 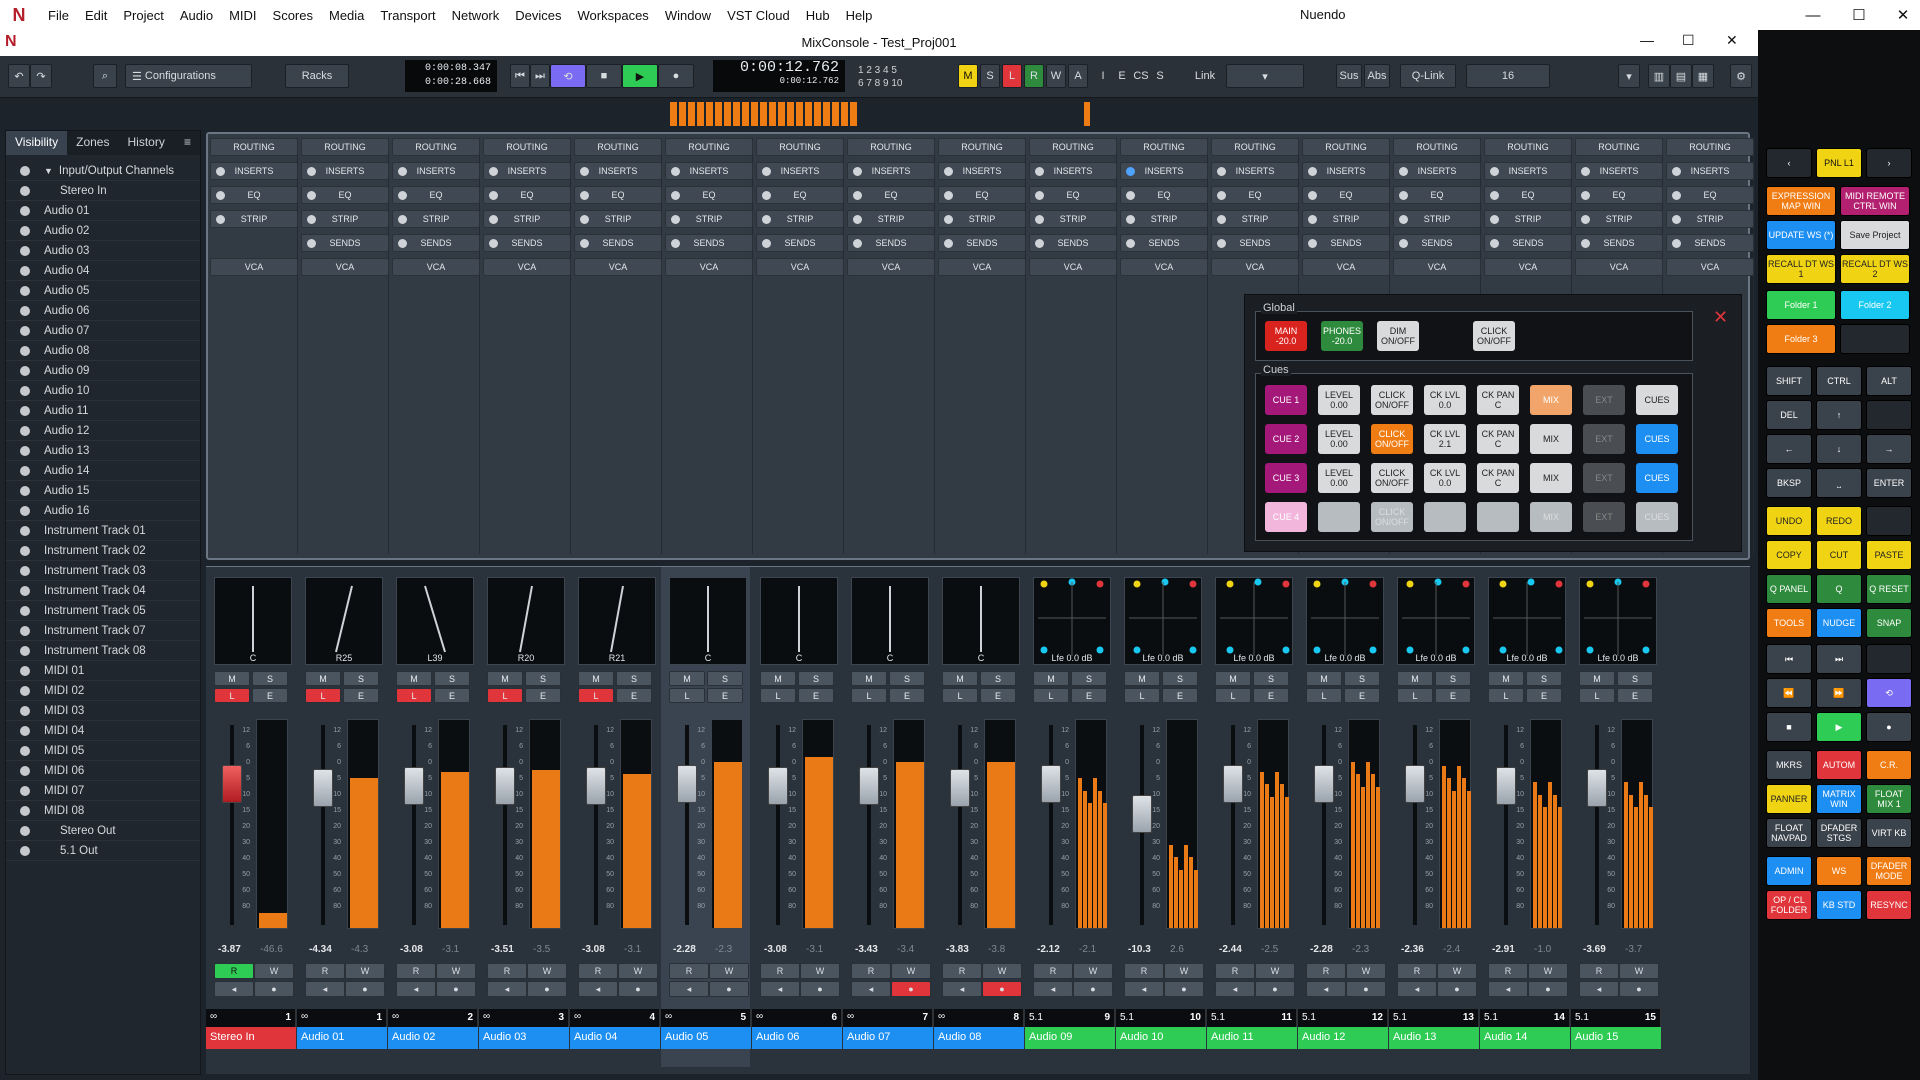 What do you see at coordinates (1789, 521) in the screenshot?
I see `remote-button-undo: UNDO` at bounding box center [1789, 521].